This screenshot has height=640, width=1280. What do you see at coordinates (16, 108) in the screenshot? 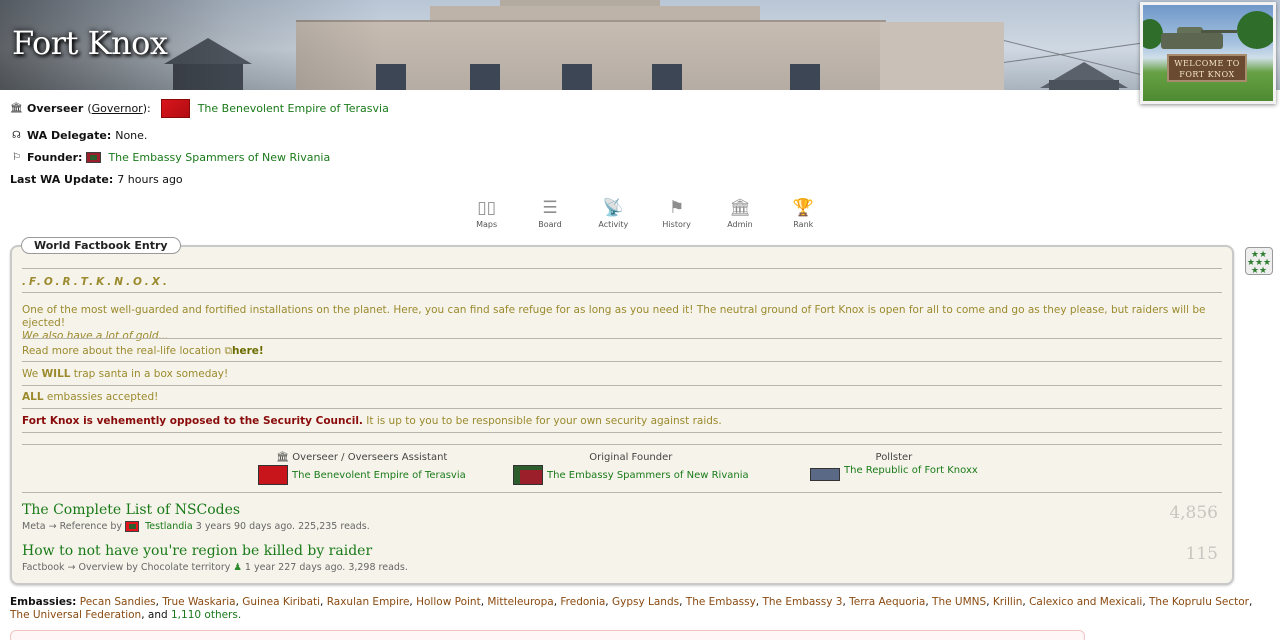
I see `governor-icon: 🏛` at bounding box center [16, 108].